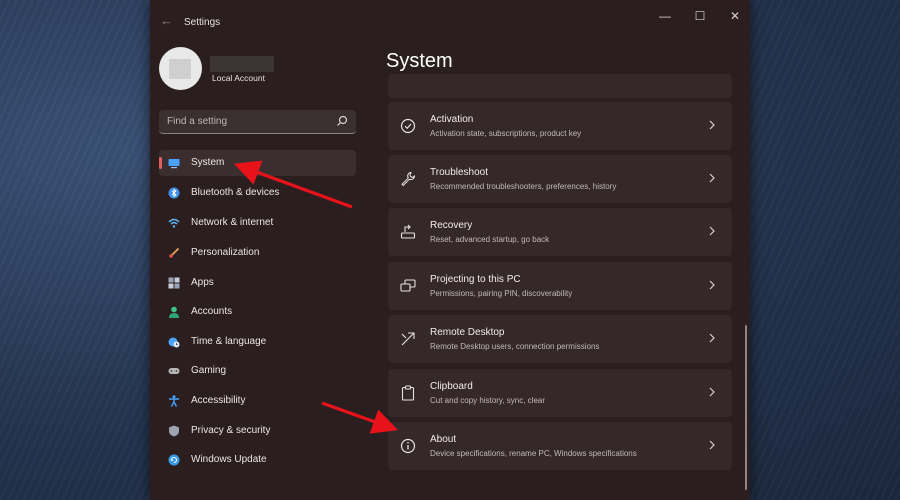 This screenshot has height=500, width=900. What do you see at coordinates (360, 417) in the screenshot?
I see `arrow-to-about` at bounding box center [360, 417].